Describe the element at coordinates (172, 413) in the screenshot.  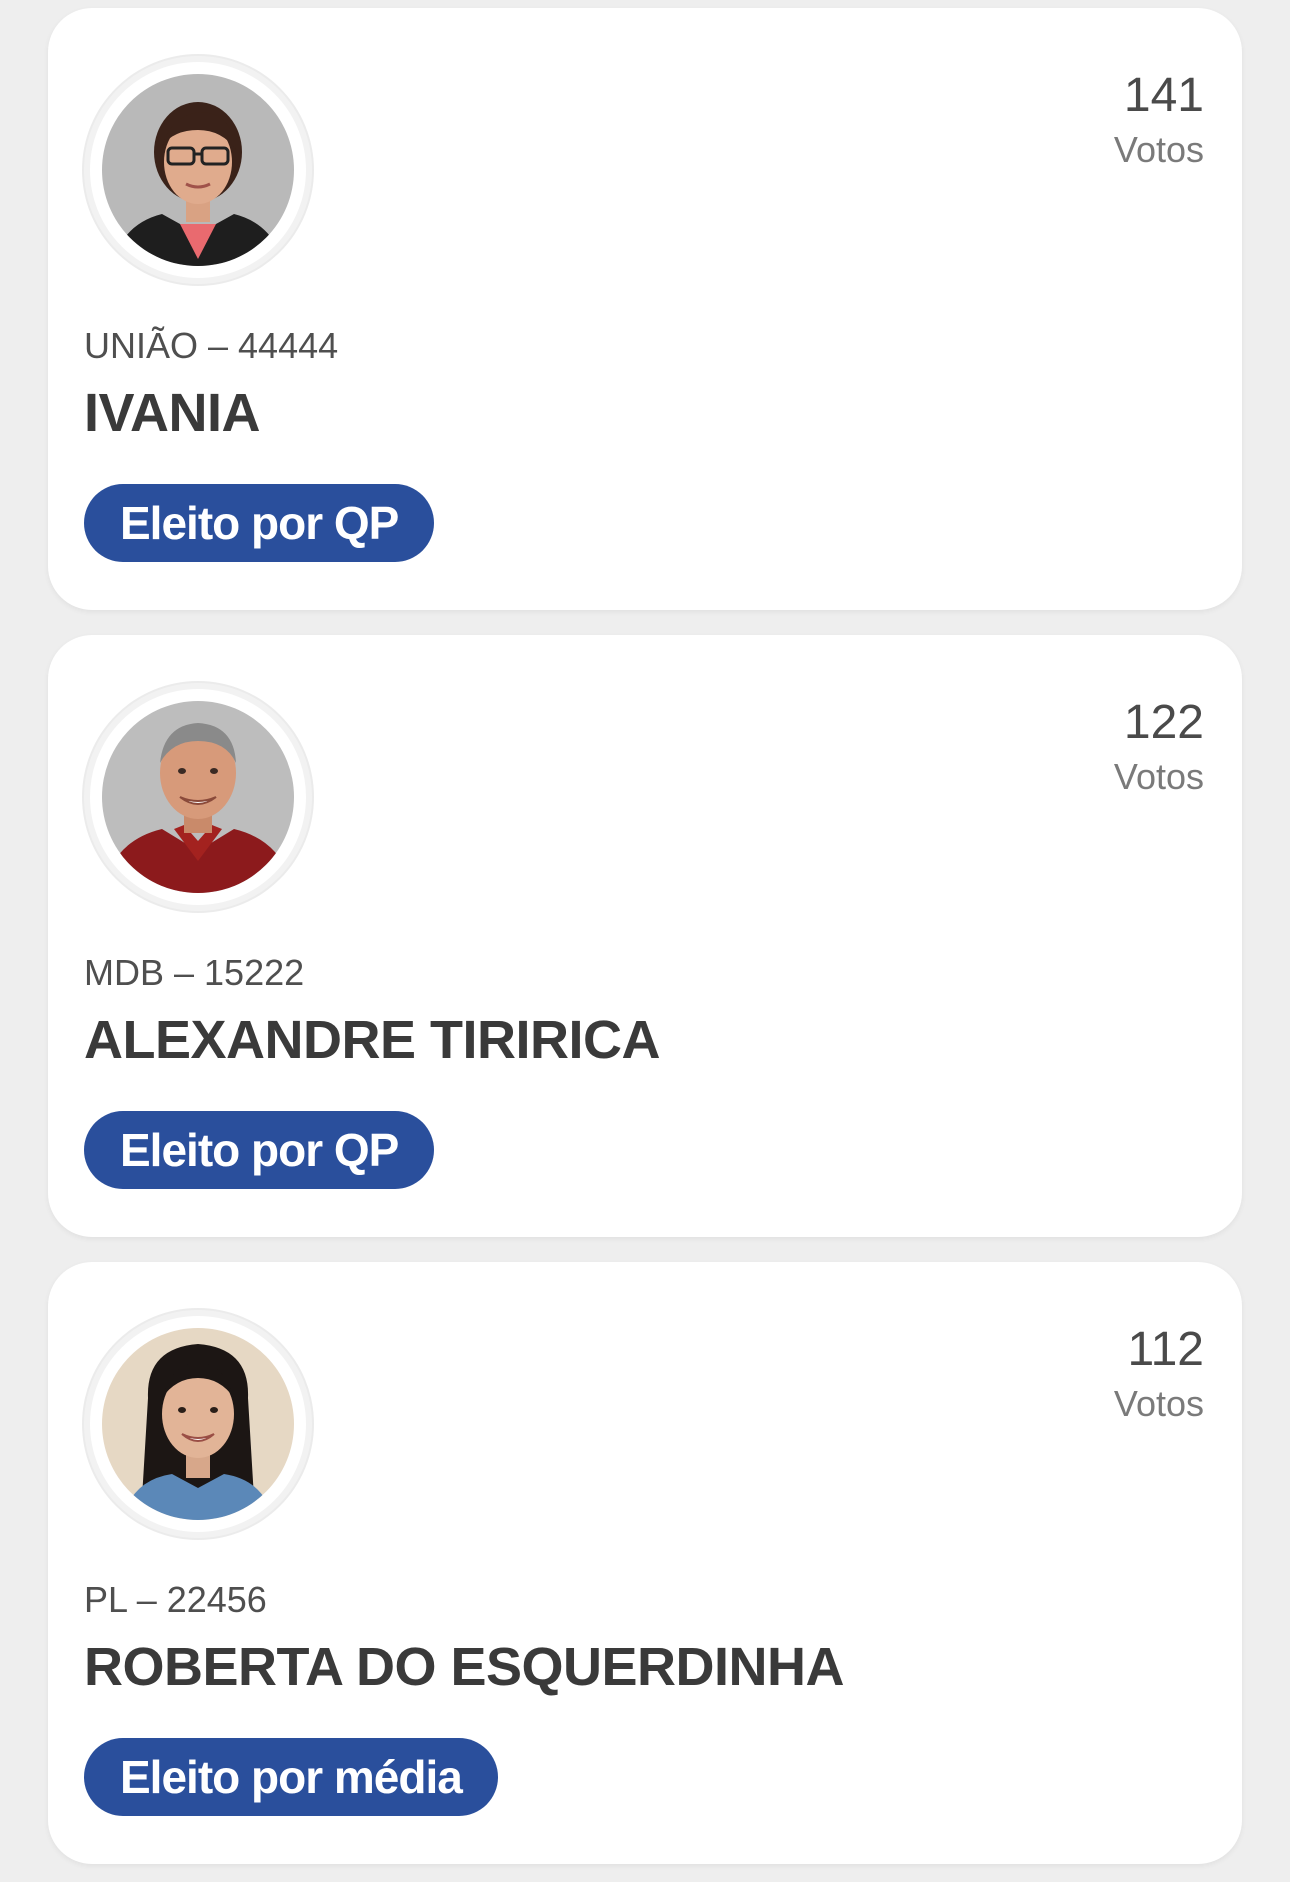
I see `candidate-name: IVANIA` at that location.